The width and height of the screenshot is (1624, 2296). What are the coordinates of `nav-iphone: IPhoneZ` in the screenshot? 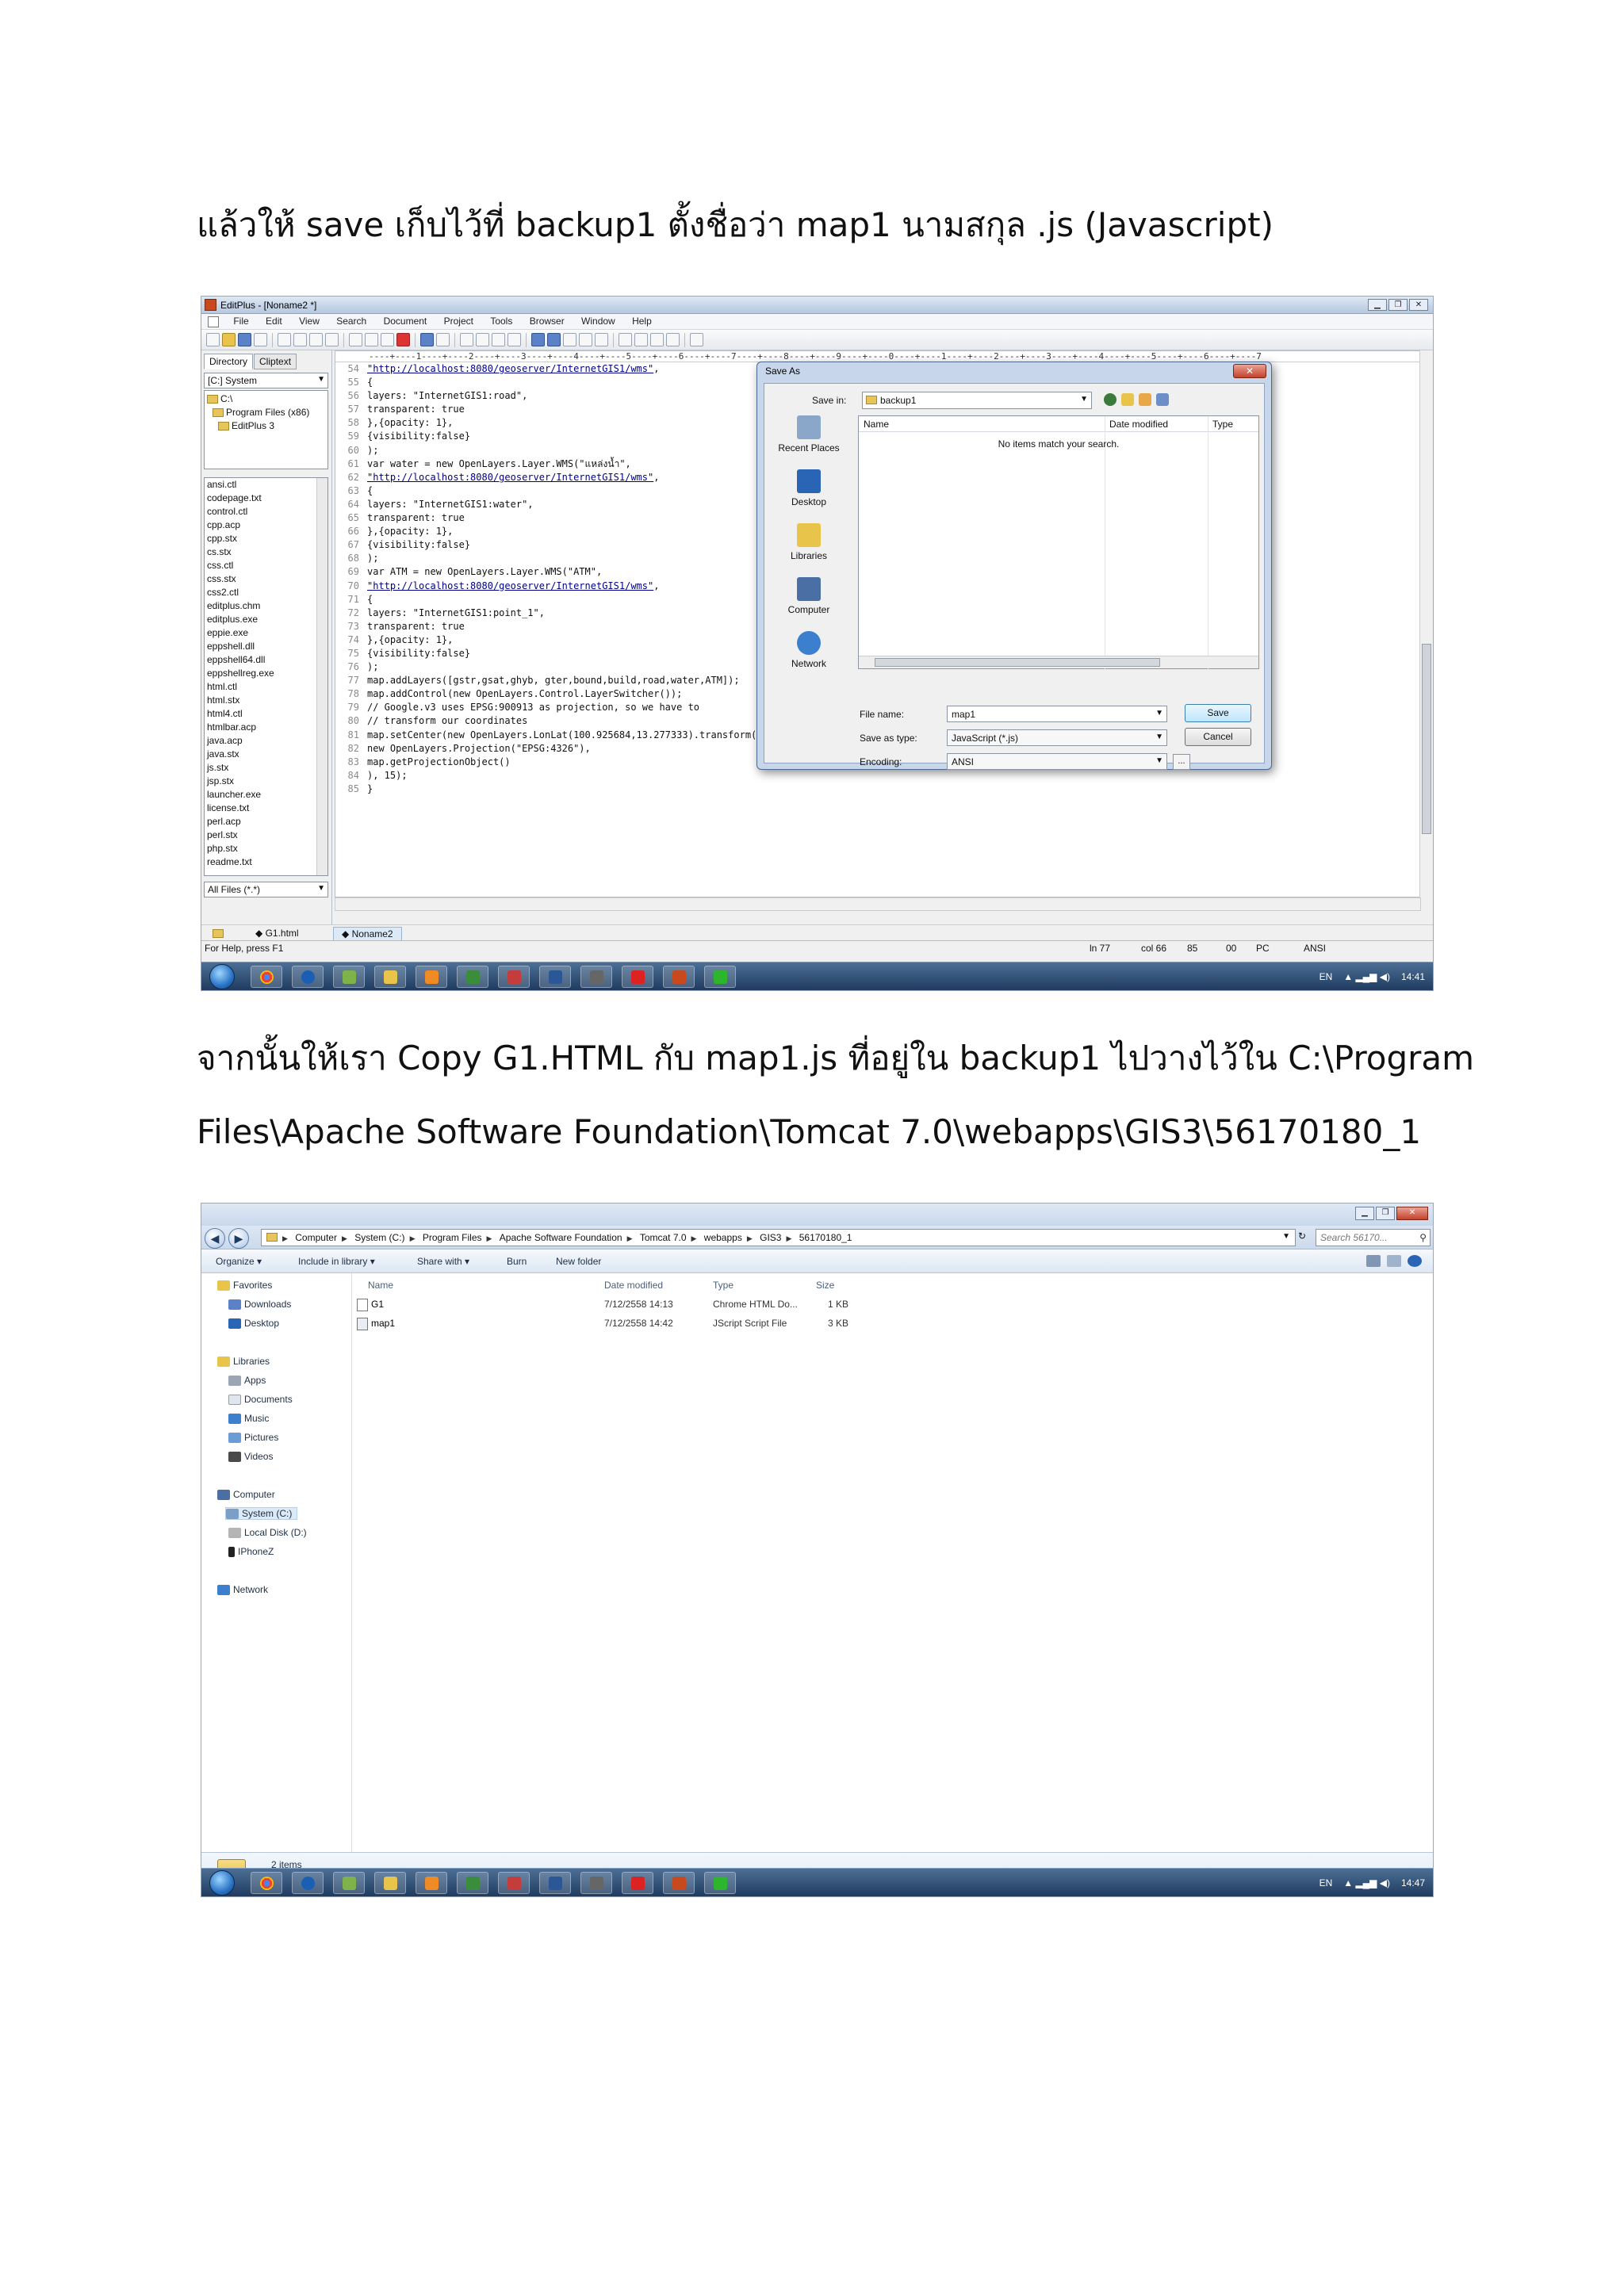 It's located at (251, 1552).